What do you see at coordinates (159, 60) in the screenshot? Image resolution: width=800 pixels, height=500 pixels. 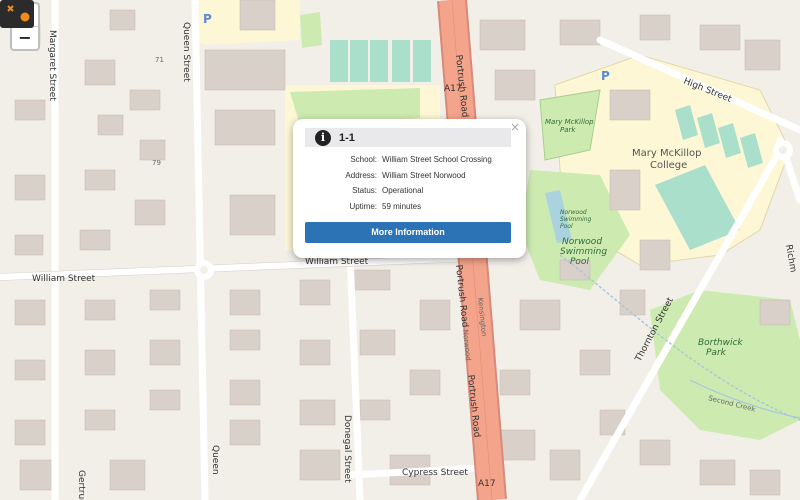 I see `house-number-71: 71` at bounding box center [159, 60].